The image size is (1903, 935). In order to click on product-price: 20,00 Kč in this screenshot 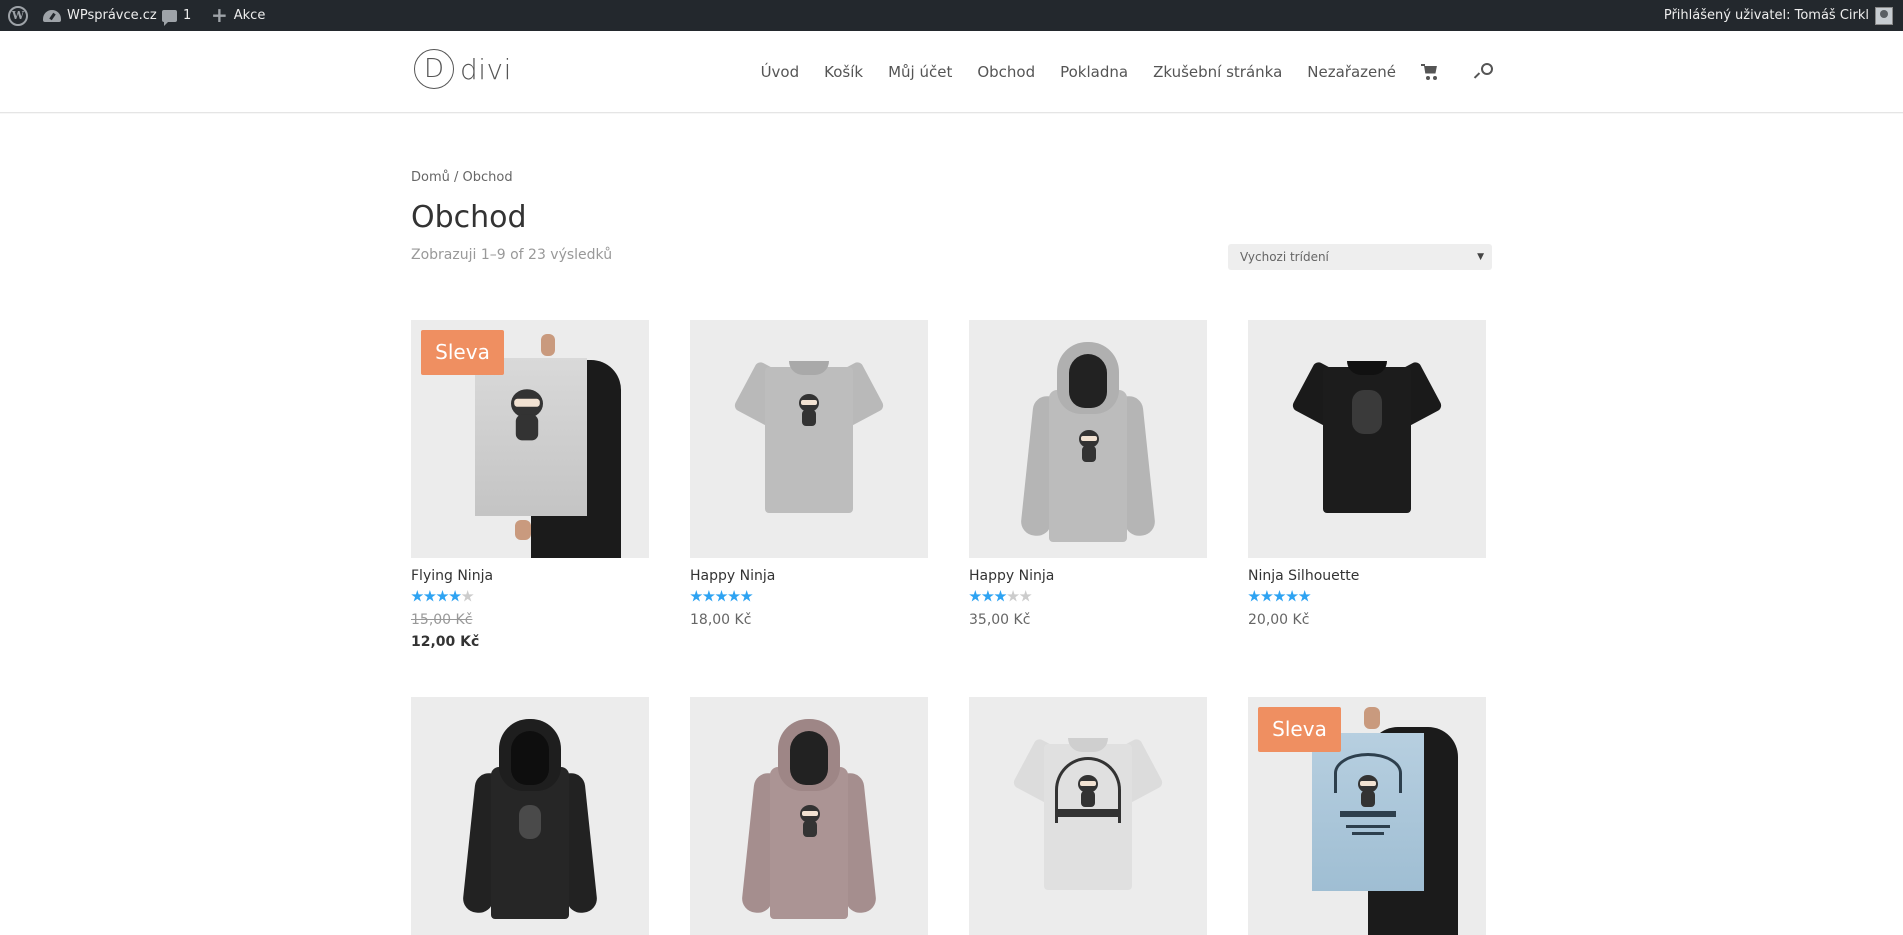, I will do `click(1279, 620)`.